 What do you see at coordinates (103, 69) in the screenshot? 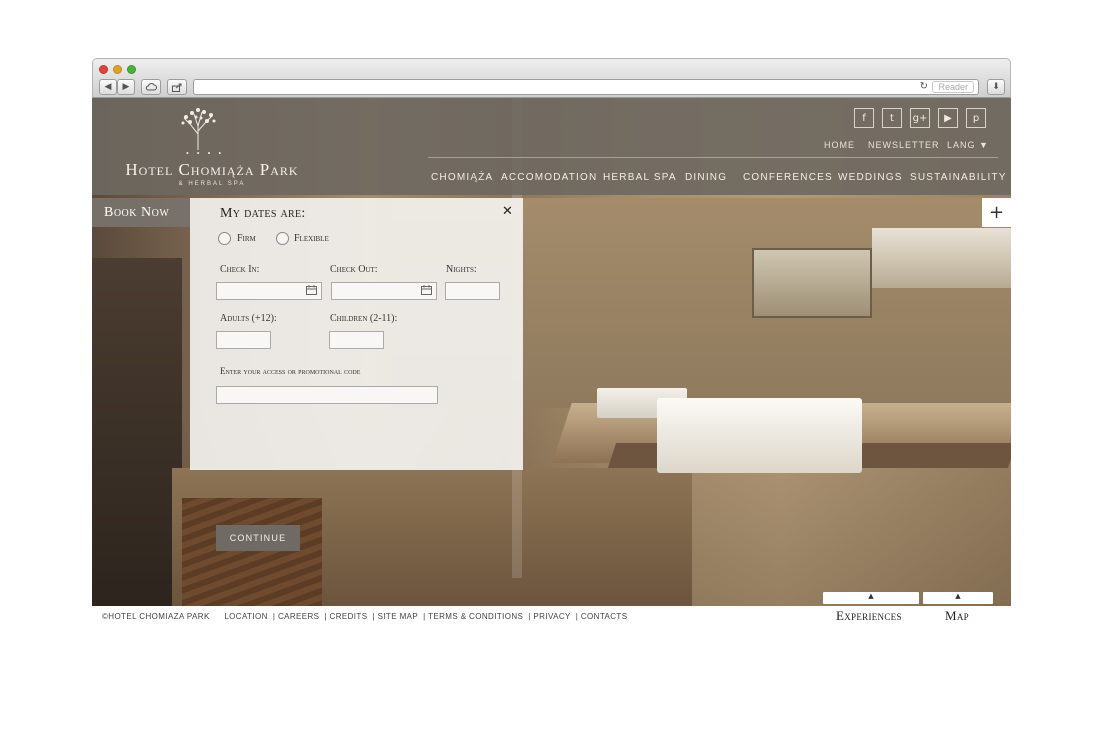
I see `close-window-button` at bounding box center [103, 69].